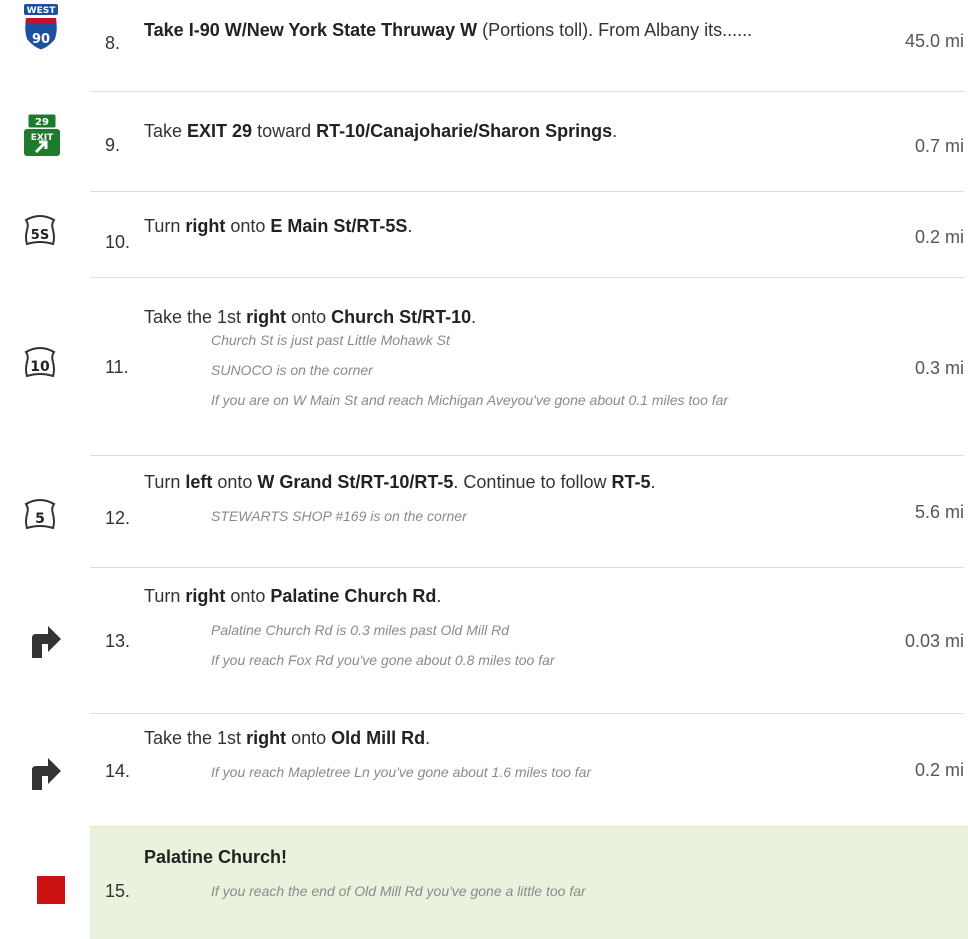 The image size is (968, 939). I want to click on step-number: 8., so click(113, 43).